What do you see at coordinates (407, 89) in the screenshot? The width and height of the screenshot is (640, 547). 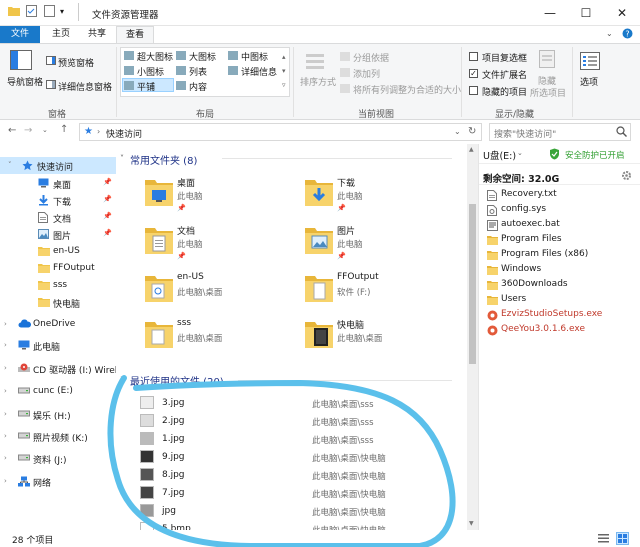 I see `fit-columns-button: 将所有列调整为合适的大小` at bounding box center [407, 89].